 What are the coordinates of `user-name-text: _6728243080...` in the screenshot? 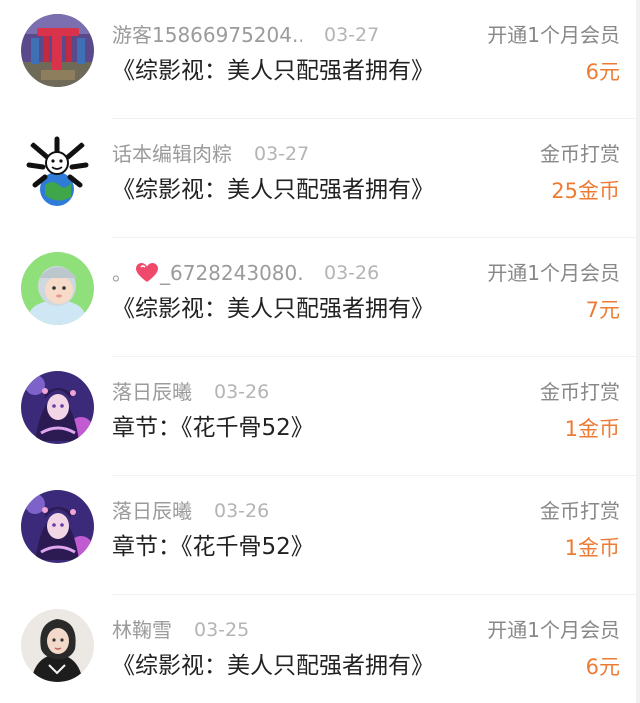 It's located at (231, 273).